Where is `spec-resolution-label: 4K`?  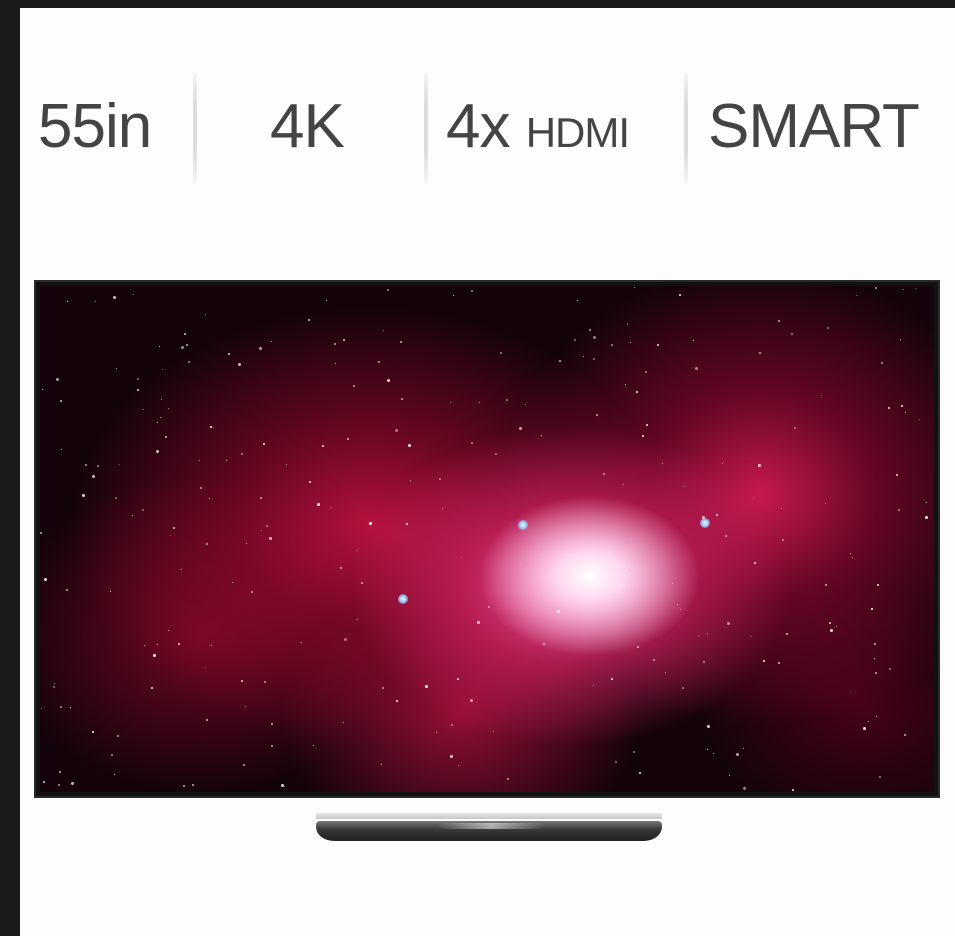
spec-resolution-label: 4K is located at coordinates (307, 126).